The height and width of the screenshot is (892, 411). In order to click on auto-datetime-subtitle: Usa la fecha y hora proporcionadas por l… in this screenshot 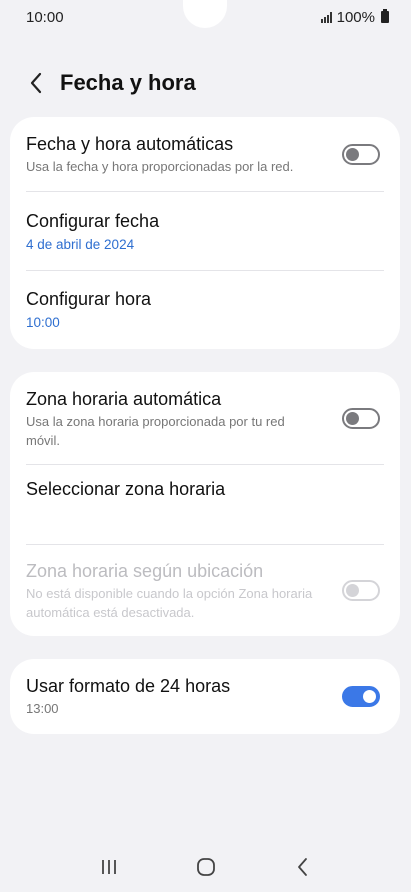, I will do `click(160, 166)`.